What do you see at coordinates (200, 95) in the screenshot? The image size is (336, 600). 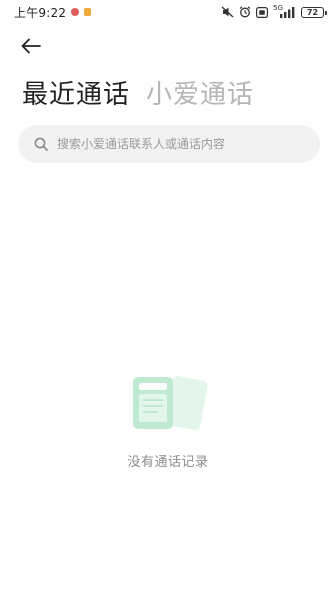 I see `tab-xiaoai-calls: 小爱通话` at bounding box center [200, 95].